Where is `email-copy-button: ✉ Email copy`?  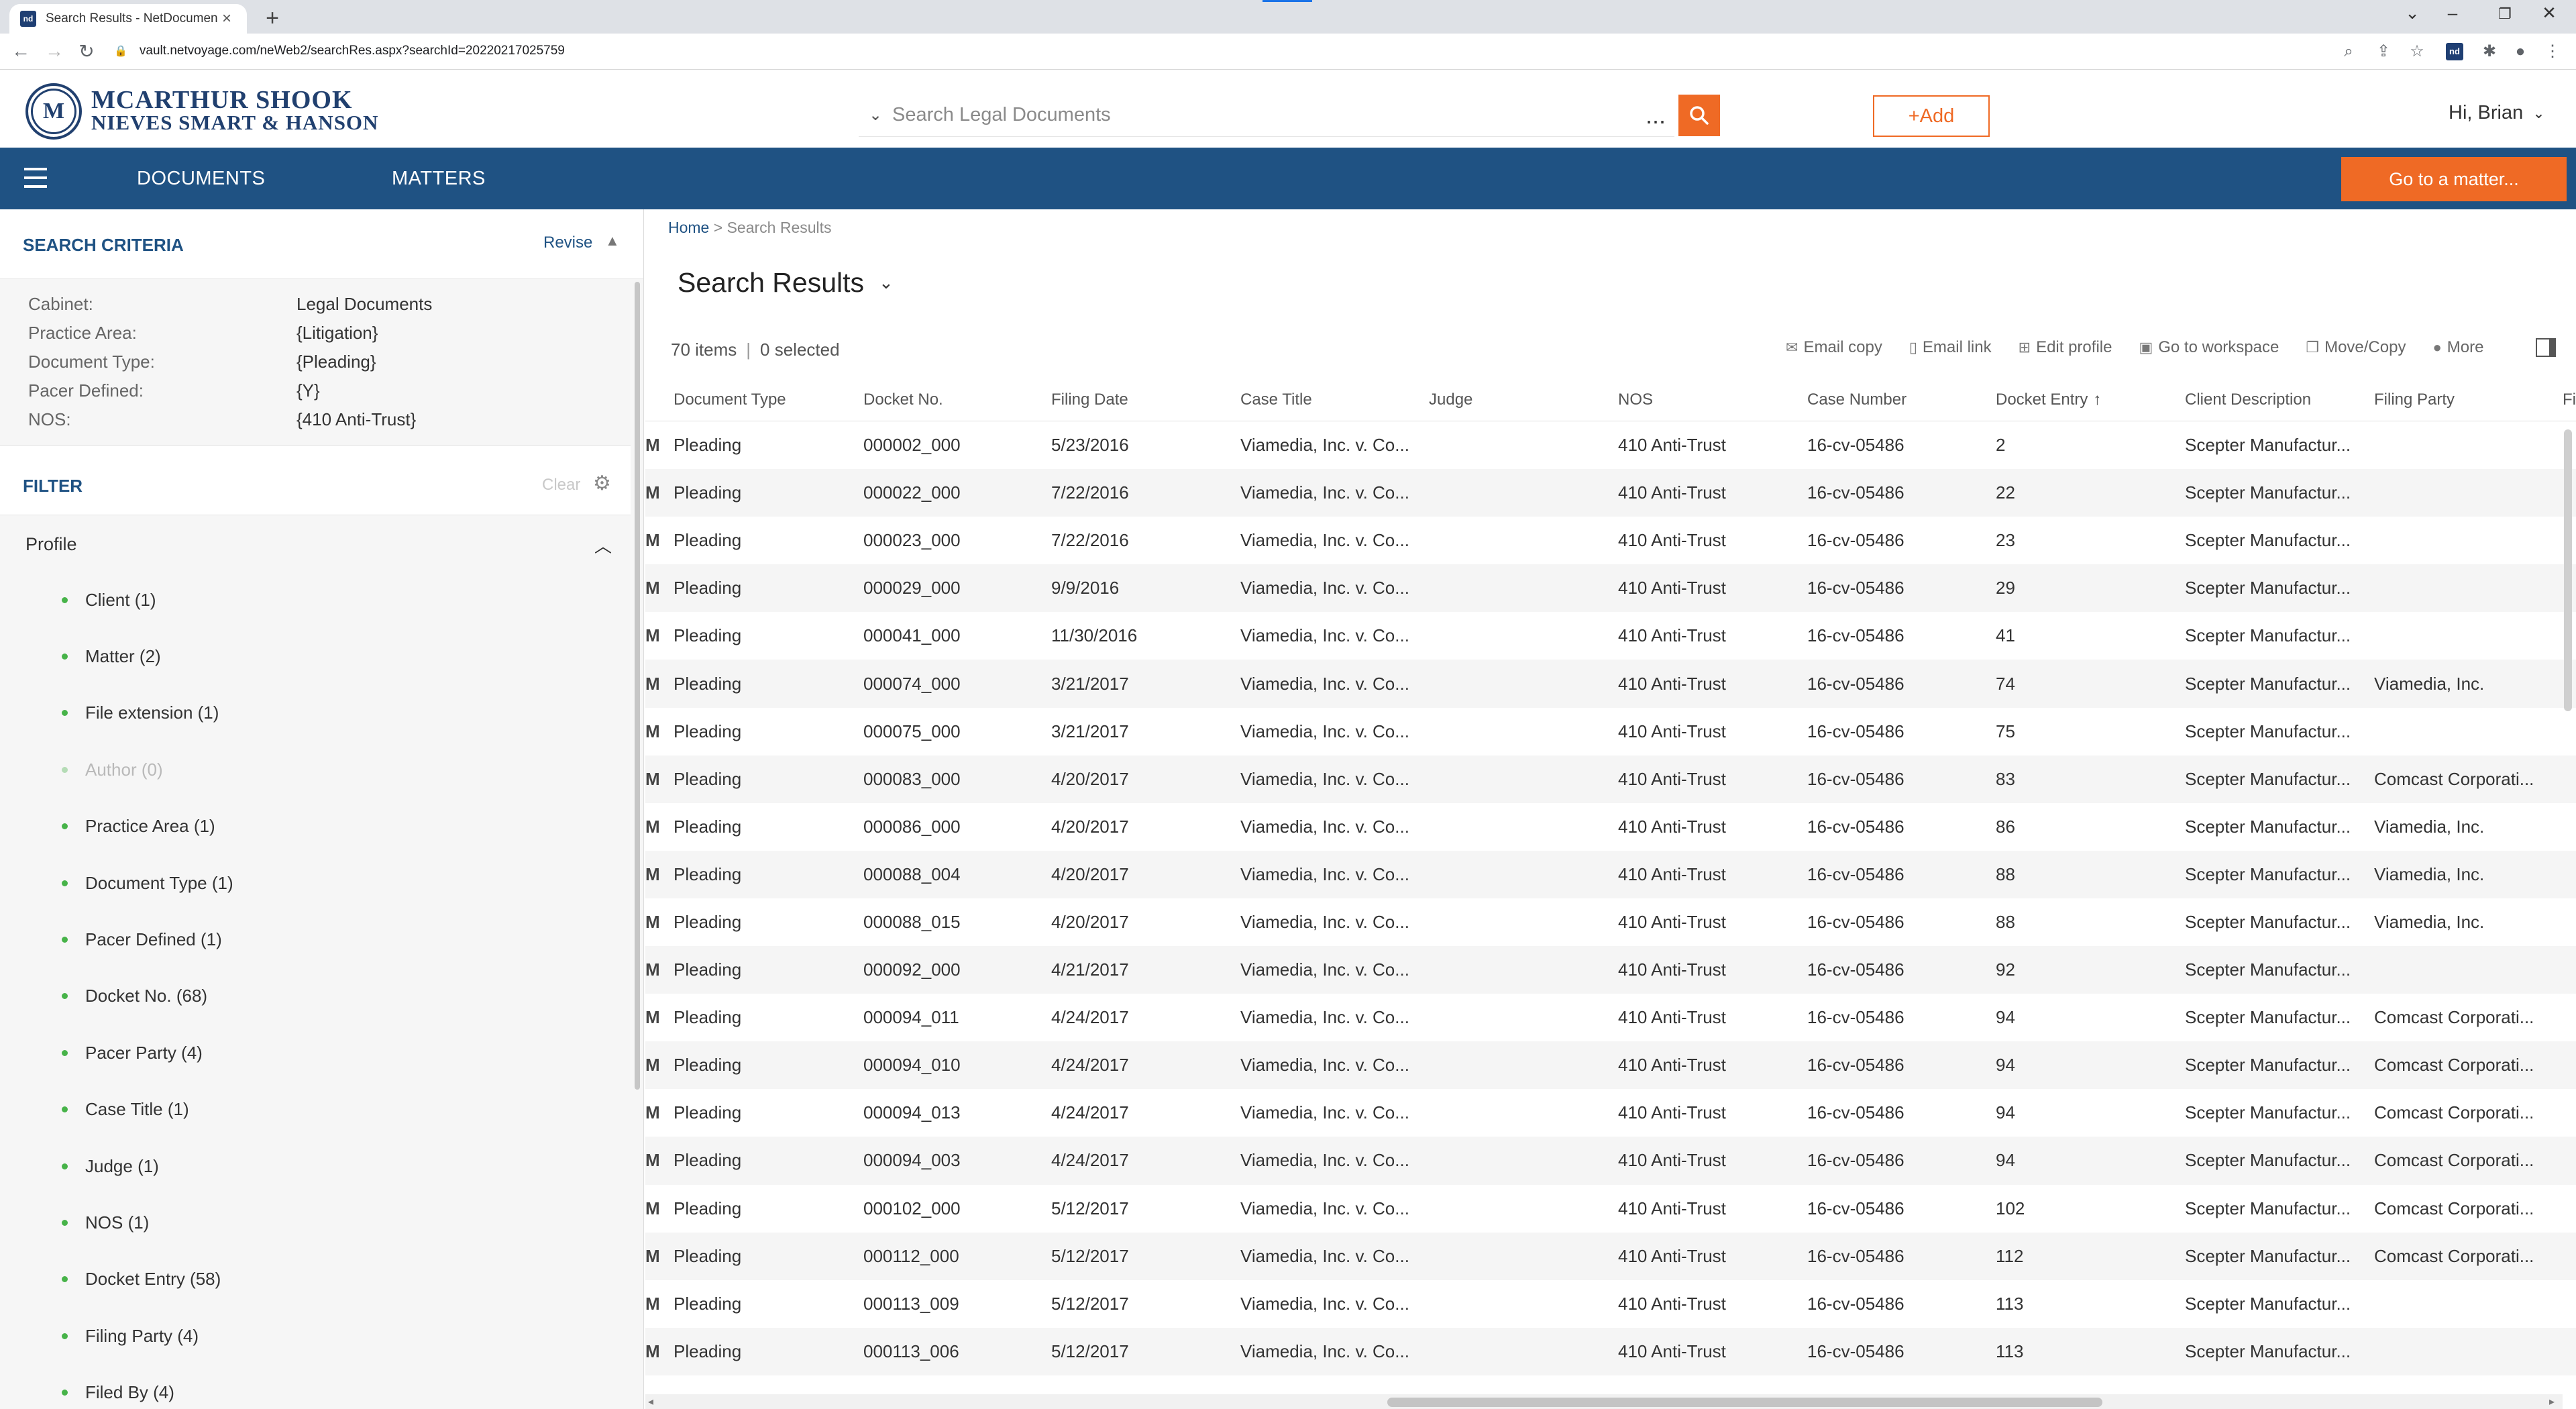
email-copy-button: ✉ Email copy is located at coordinates (1834, 347).